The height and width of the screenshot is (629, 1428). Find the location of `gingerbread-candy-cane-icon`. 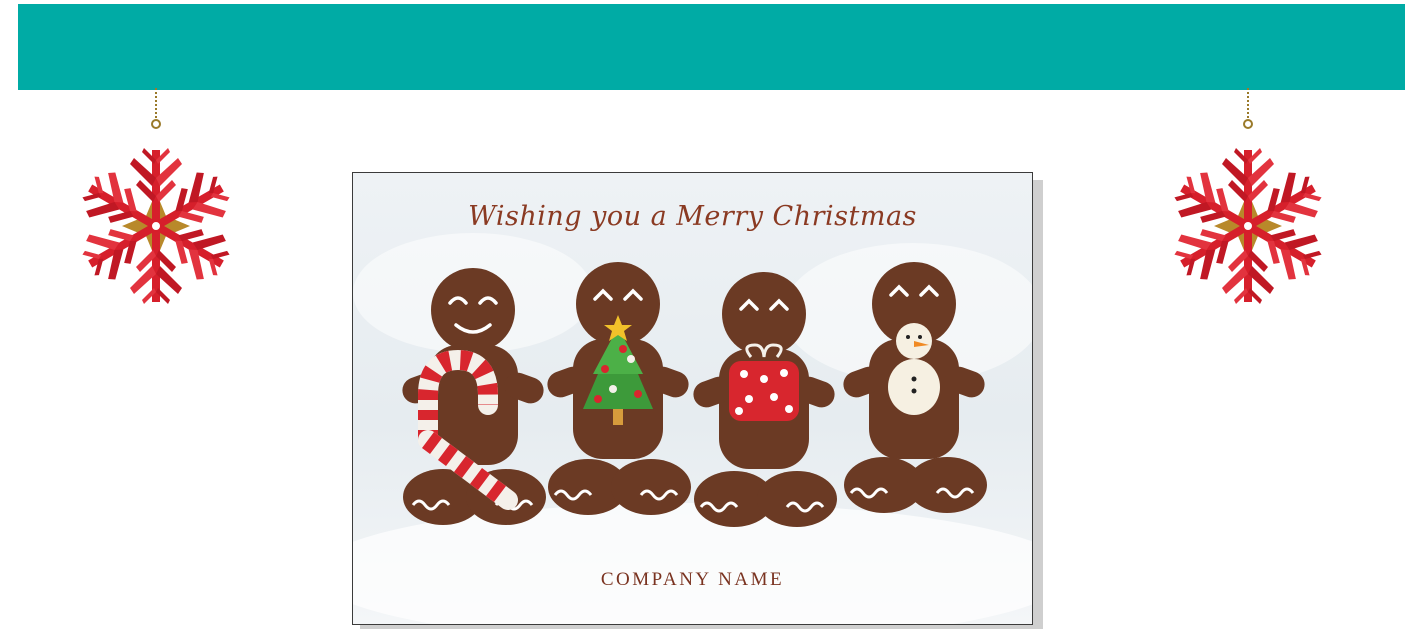

gingerbread-candy-cane-icon is located at coordinates (474, 396).